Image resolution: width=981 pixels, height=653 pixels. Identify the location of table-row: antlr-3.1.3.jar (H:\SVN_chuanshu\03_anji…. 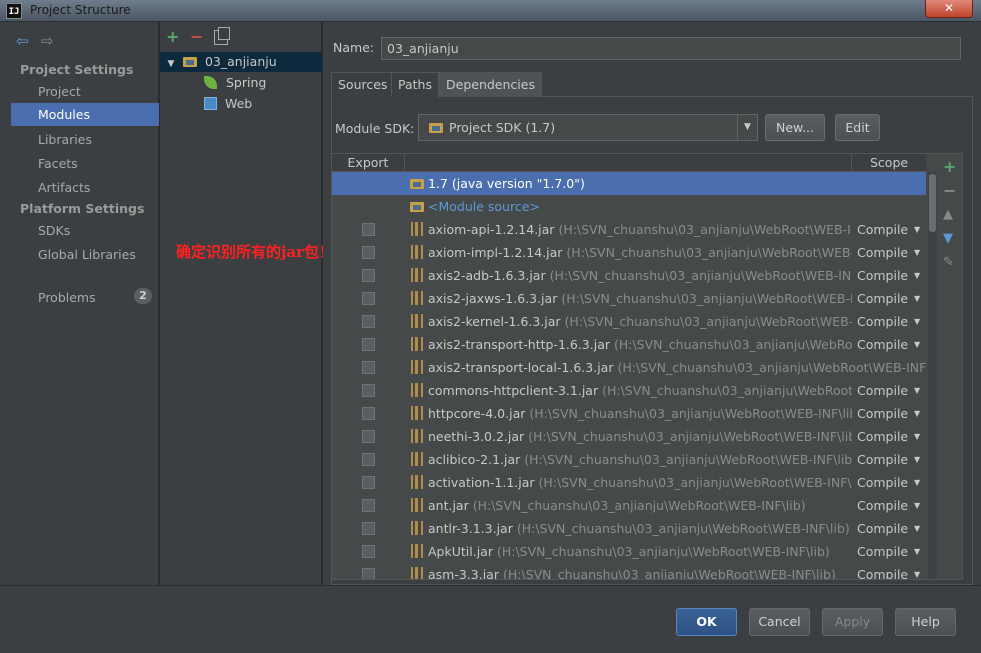
(629, 528).